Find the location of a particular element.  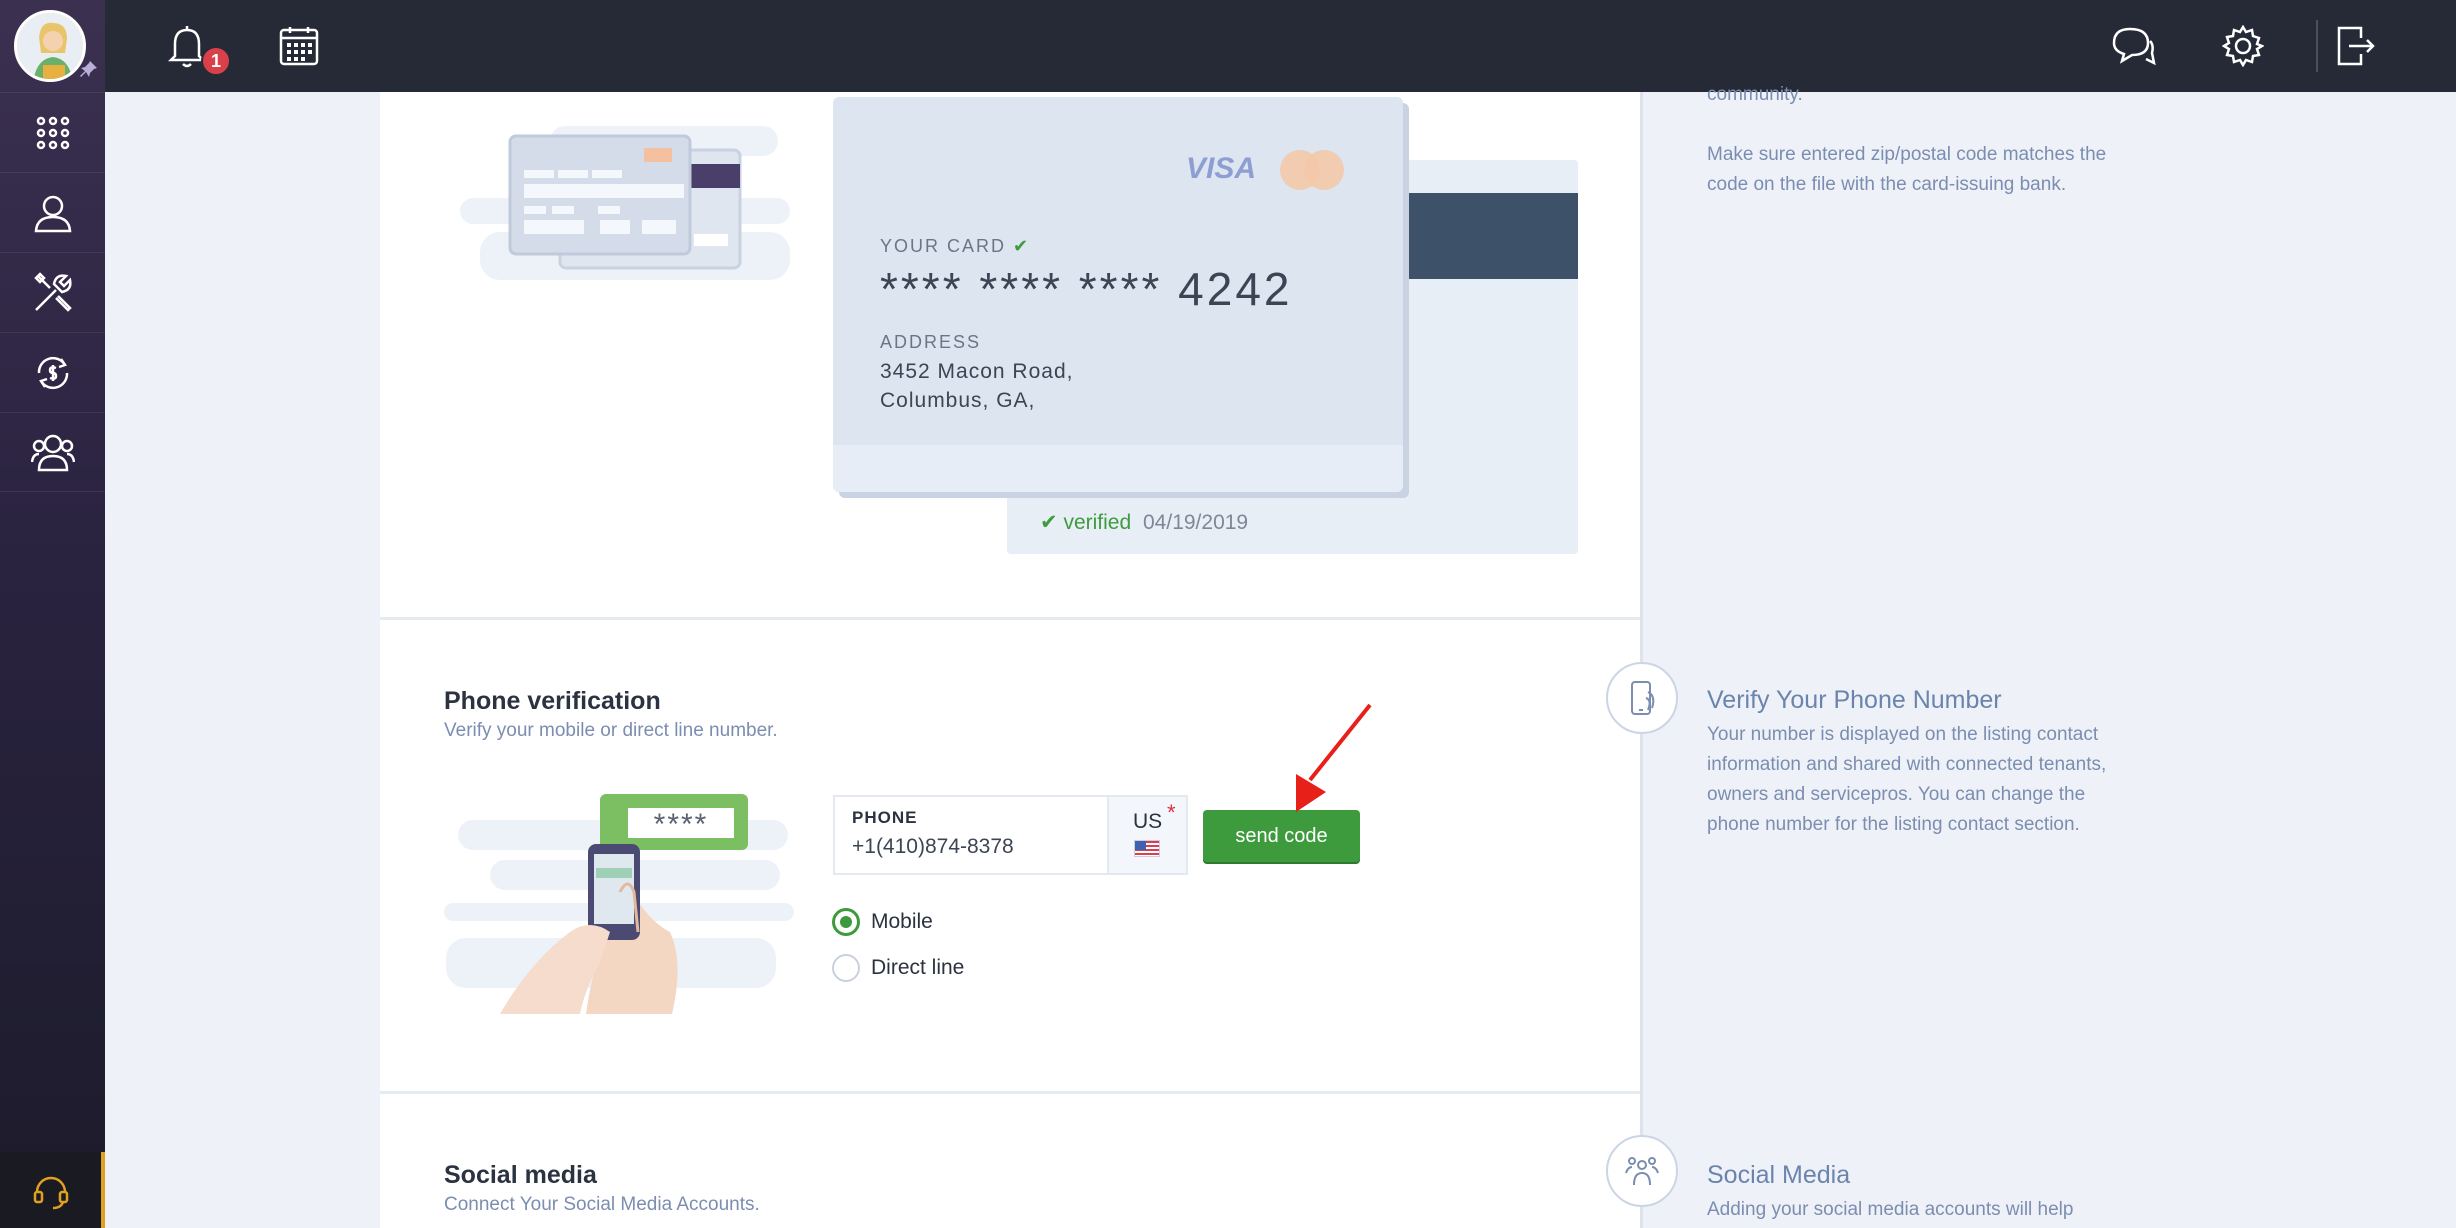

apps-grid-icon is located at coordinates (52, 132).